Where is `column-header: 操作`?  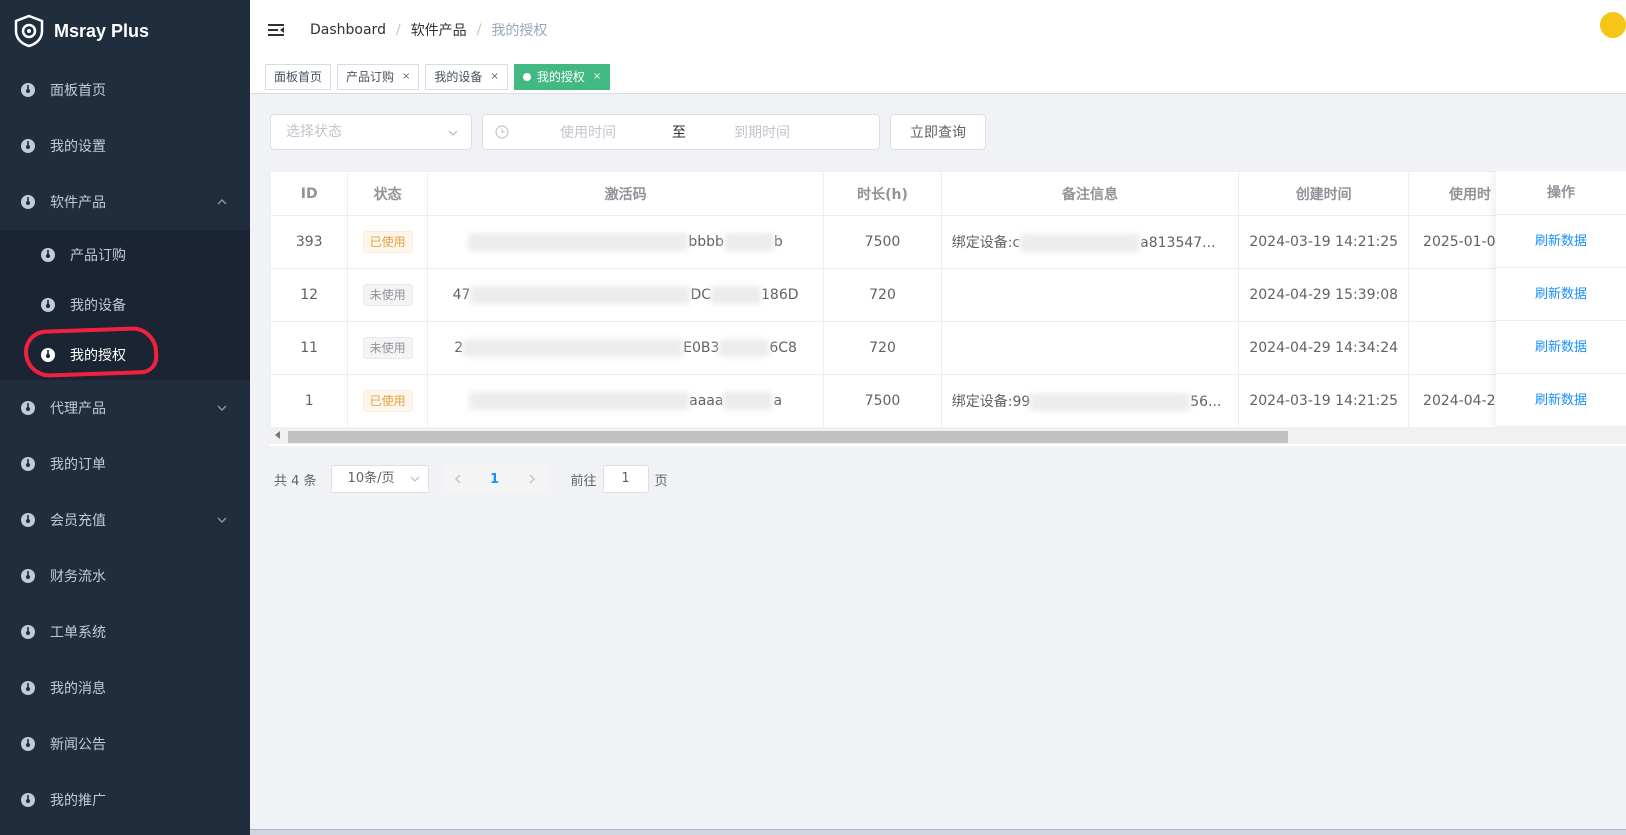
column-header: 操作 is located at coordinates (1561, 193).